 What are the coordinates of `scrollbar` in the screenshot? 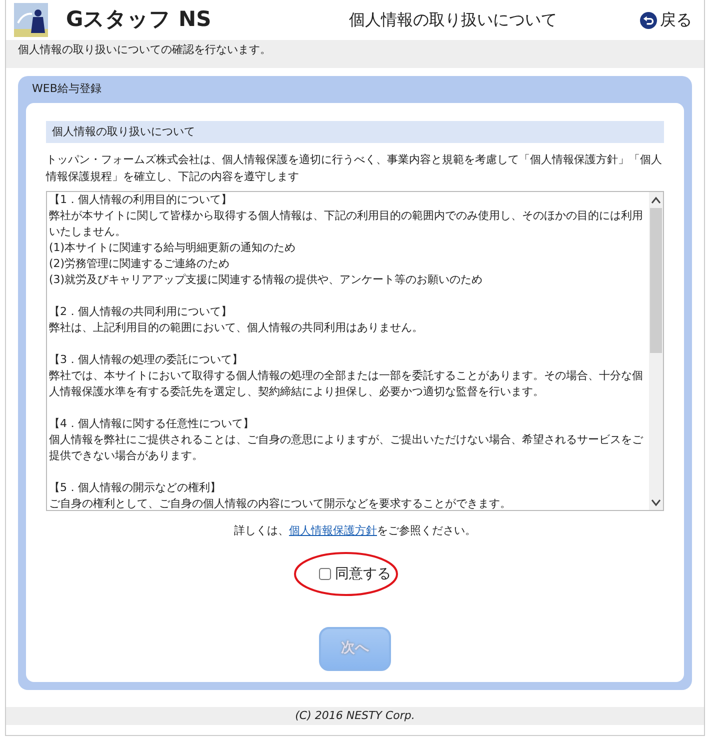 It's located at (656, 351).